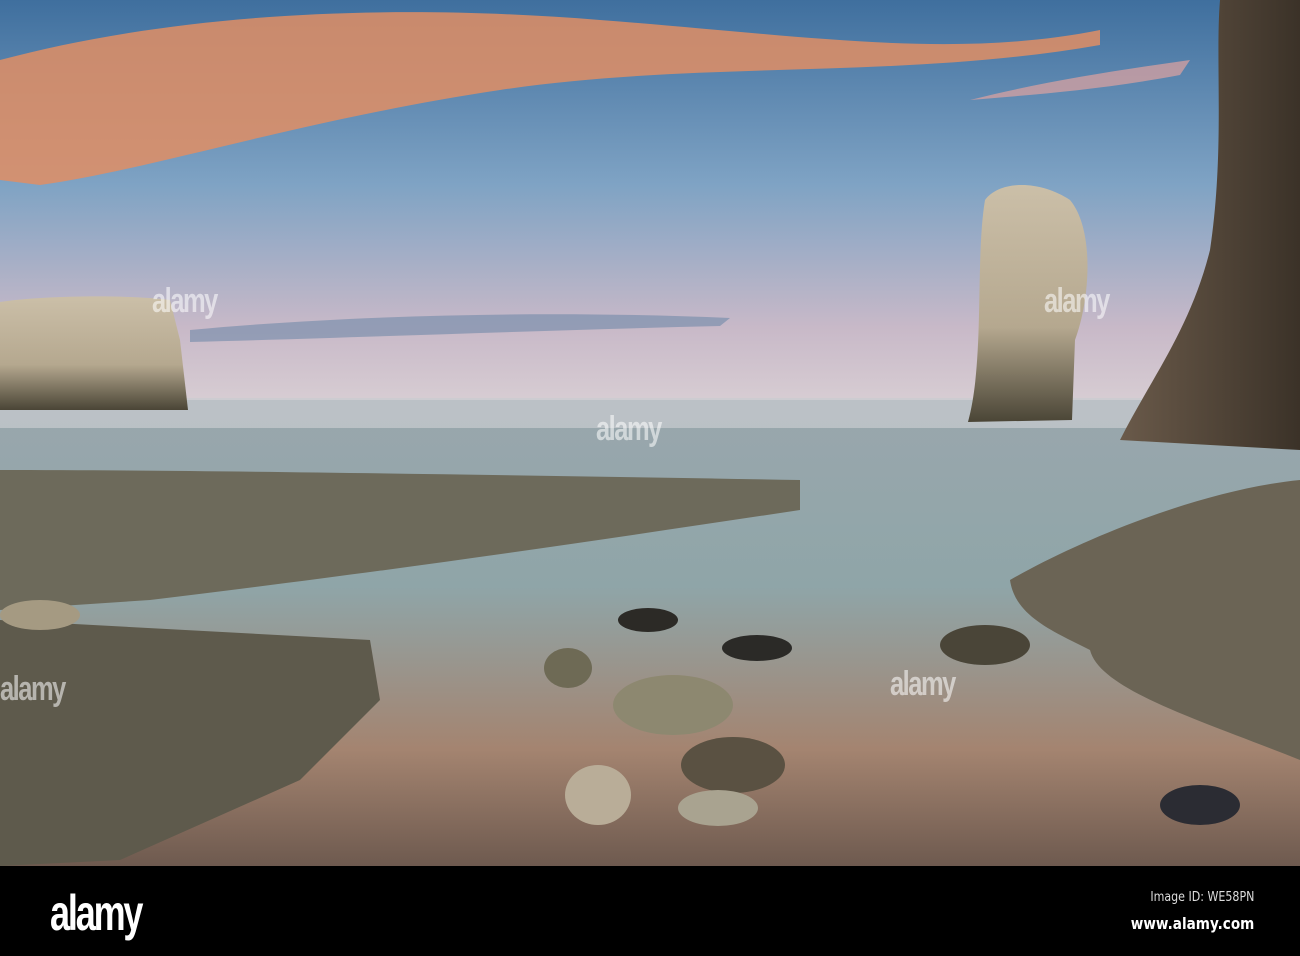 This screenshot has width=1300, height=956. What do you see at coordinates (1192, 923) in the screenshot?
I see `site-url: www.alamy.com` at bounding box center [1192, 923].